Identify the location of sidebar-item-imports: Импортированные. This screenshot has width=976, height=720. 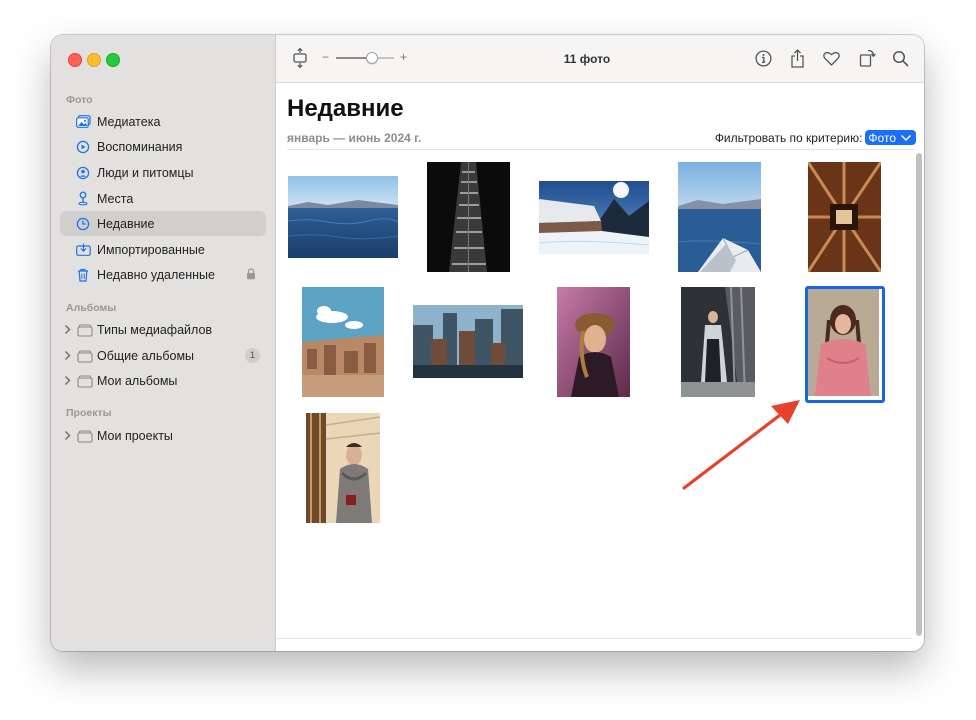
(163, 249).